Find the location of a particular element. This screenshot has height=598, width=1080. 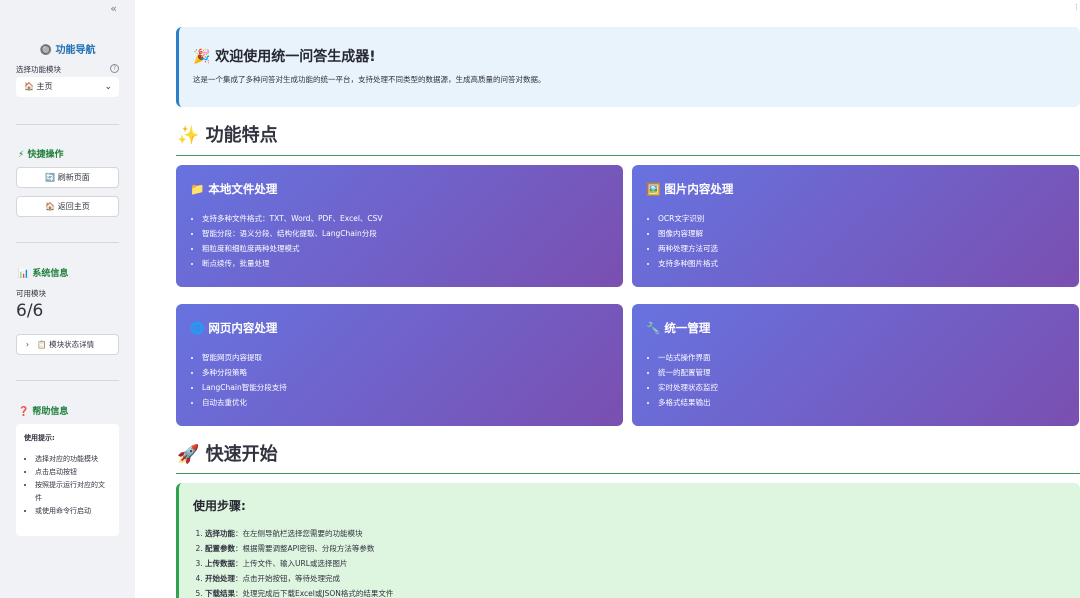

tips-list: 选择对应的功能模块 点击启动按钮 按照提示运行对应的文件 或使用命令行启动 is located at coordinates (67, 485).